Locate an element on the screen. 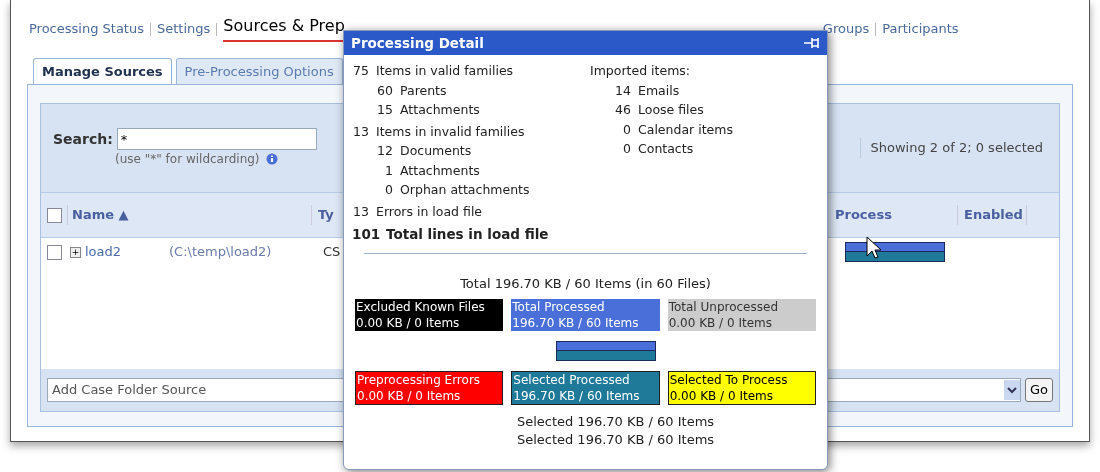 The image size is (1100, 472). count-label: Items in invalid families is located at coordinates (450, 131).